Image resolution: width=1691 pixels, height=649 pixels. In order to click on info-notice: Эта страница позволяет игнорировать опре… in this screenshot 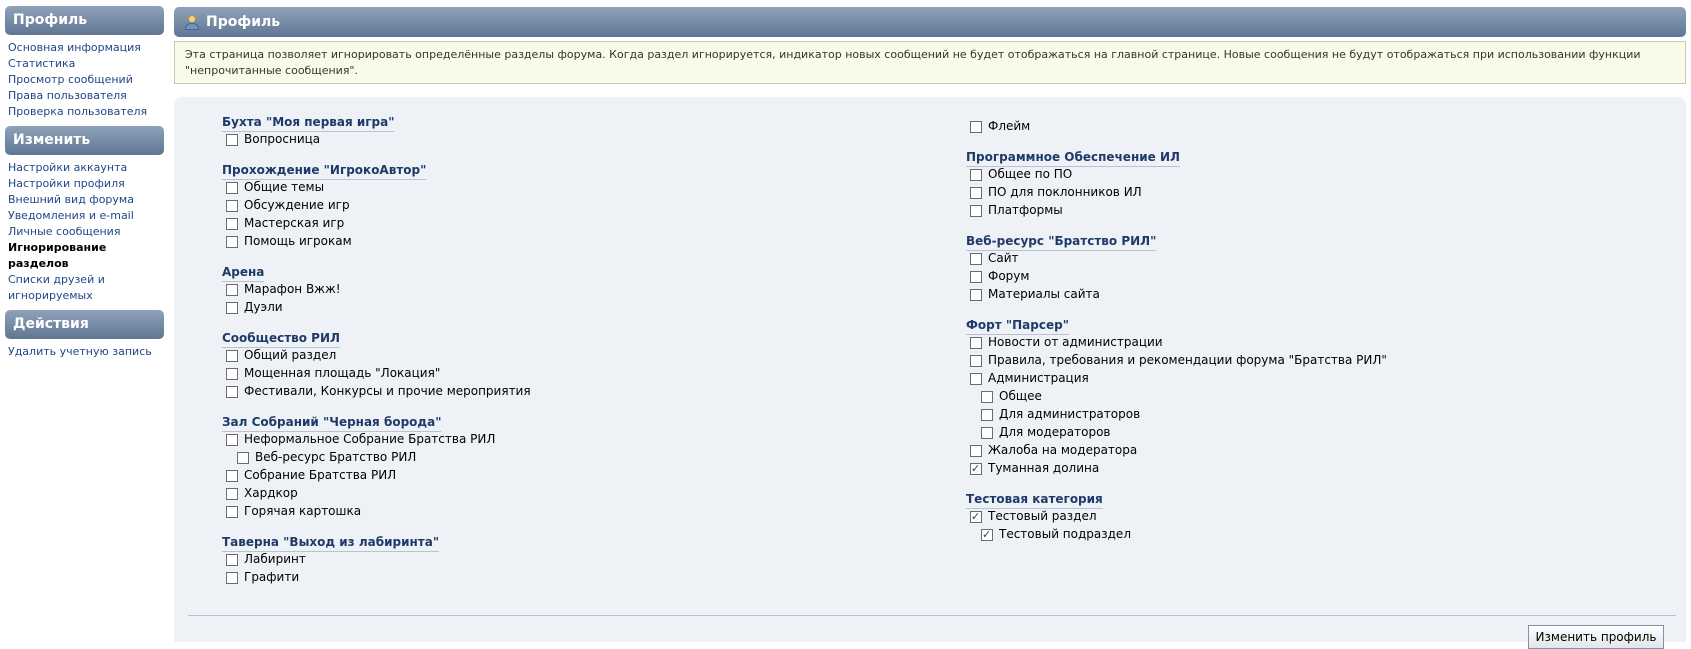, I will do `click(930, 62)`.